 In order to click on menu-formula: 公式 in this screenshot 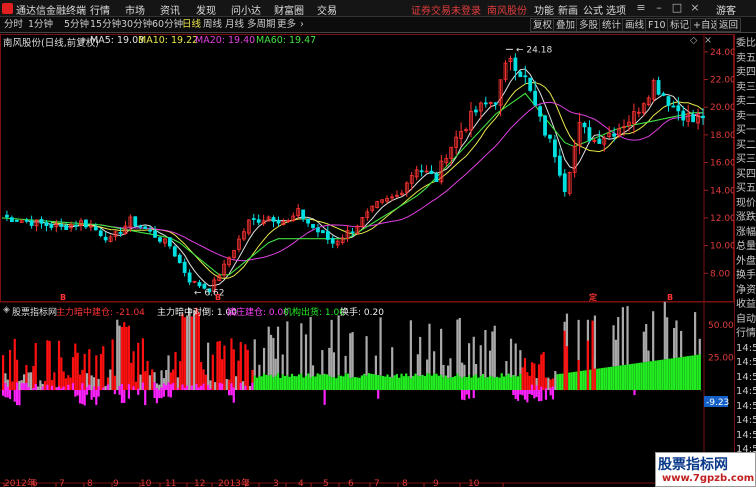, I will do `click(593, 9)`.